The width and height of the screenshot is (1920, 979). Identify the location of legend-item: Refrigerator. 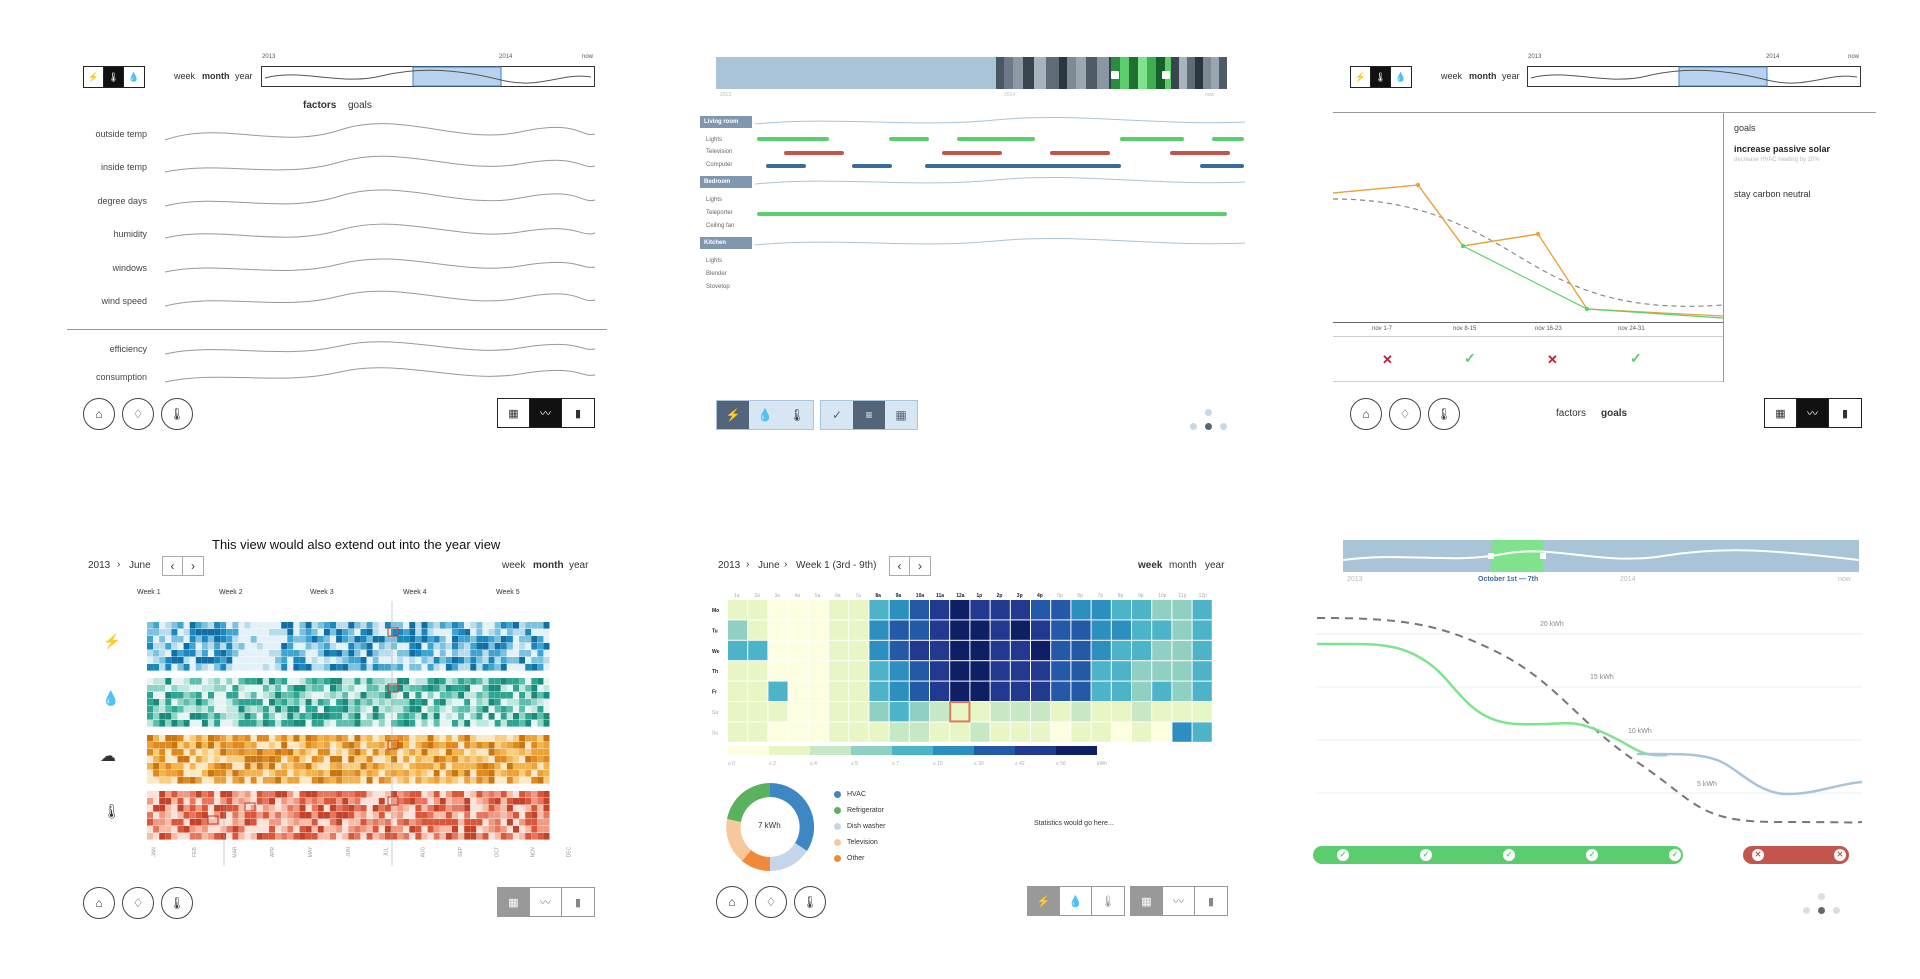
(860, 810).